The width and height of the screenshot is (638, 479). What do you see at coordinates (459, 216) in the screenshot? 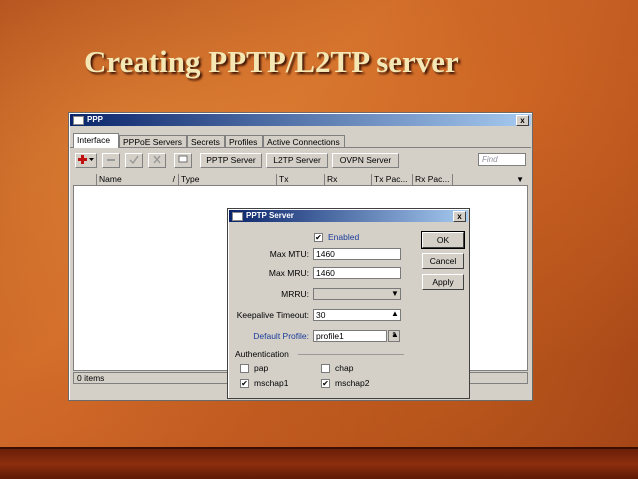
I see `dialog-close-button: x` at bounding box center [459, 216].